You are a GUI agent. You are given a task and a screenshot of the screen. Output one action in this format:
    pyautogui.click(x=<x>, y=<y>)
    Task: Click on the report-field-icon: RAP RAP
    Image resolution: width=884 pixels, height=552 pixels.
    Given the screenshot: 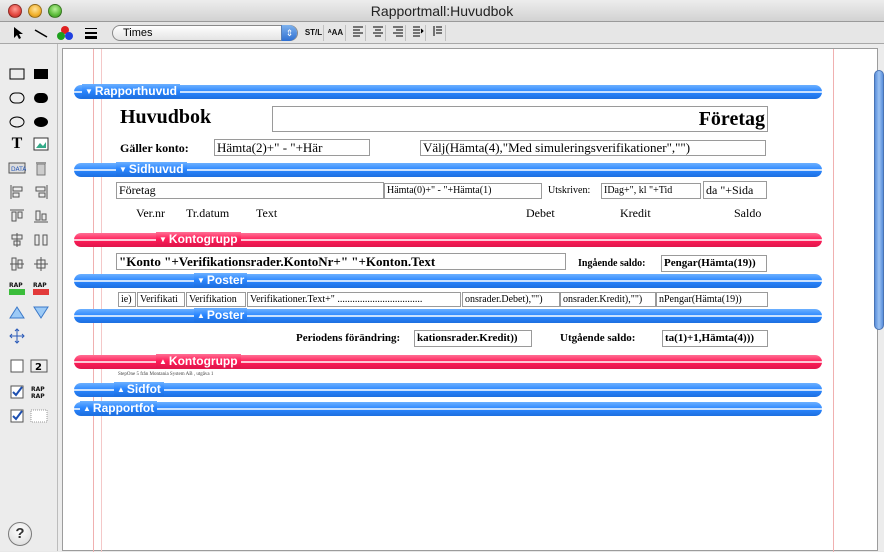 What is the action you would take?
    pyautogui.click(x=39, y=392)
    